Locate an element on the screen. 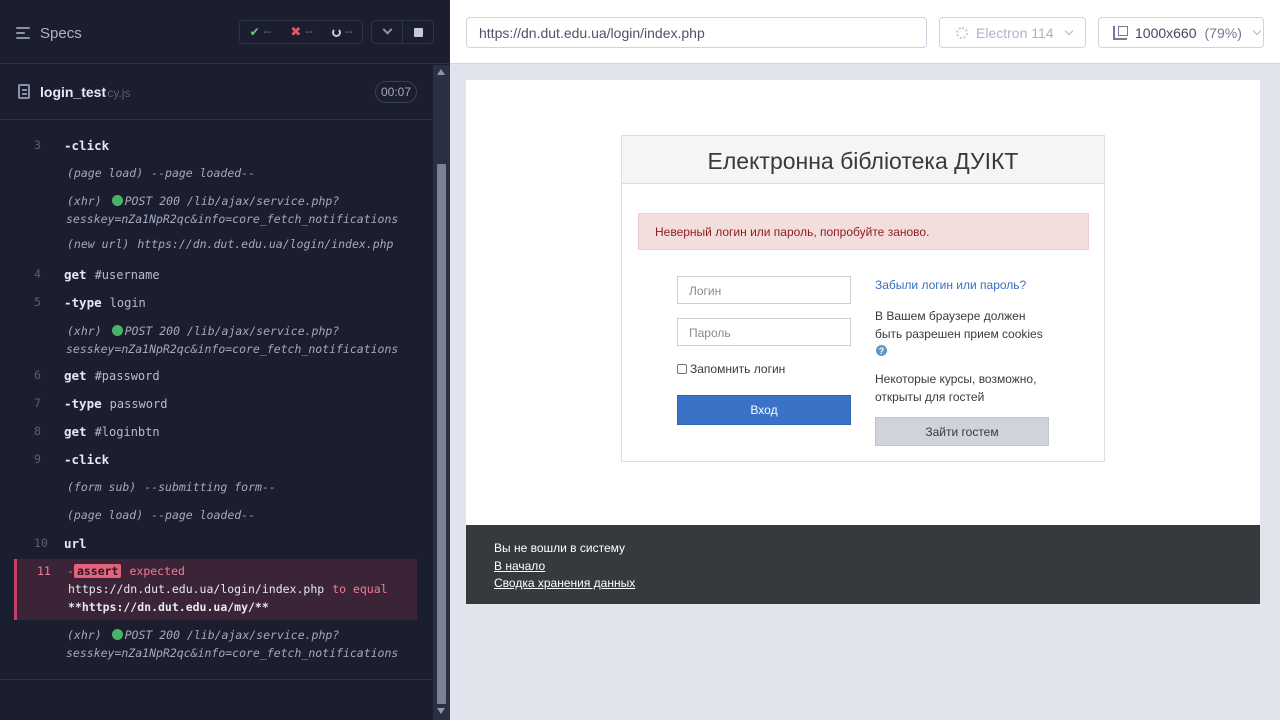 This screenshot has width=1280, height=720. command-name: -type password is located at coordinates (115, 403).